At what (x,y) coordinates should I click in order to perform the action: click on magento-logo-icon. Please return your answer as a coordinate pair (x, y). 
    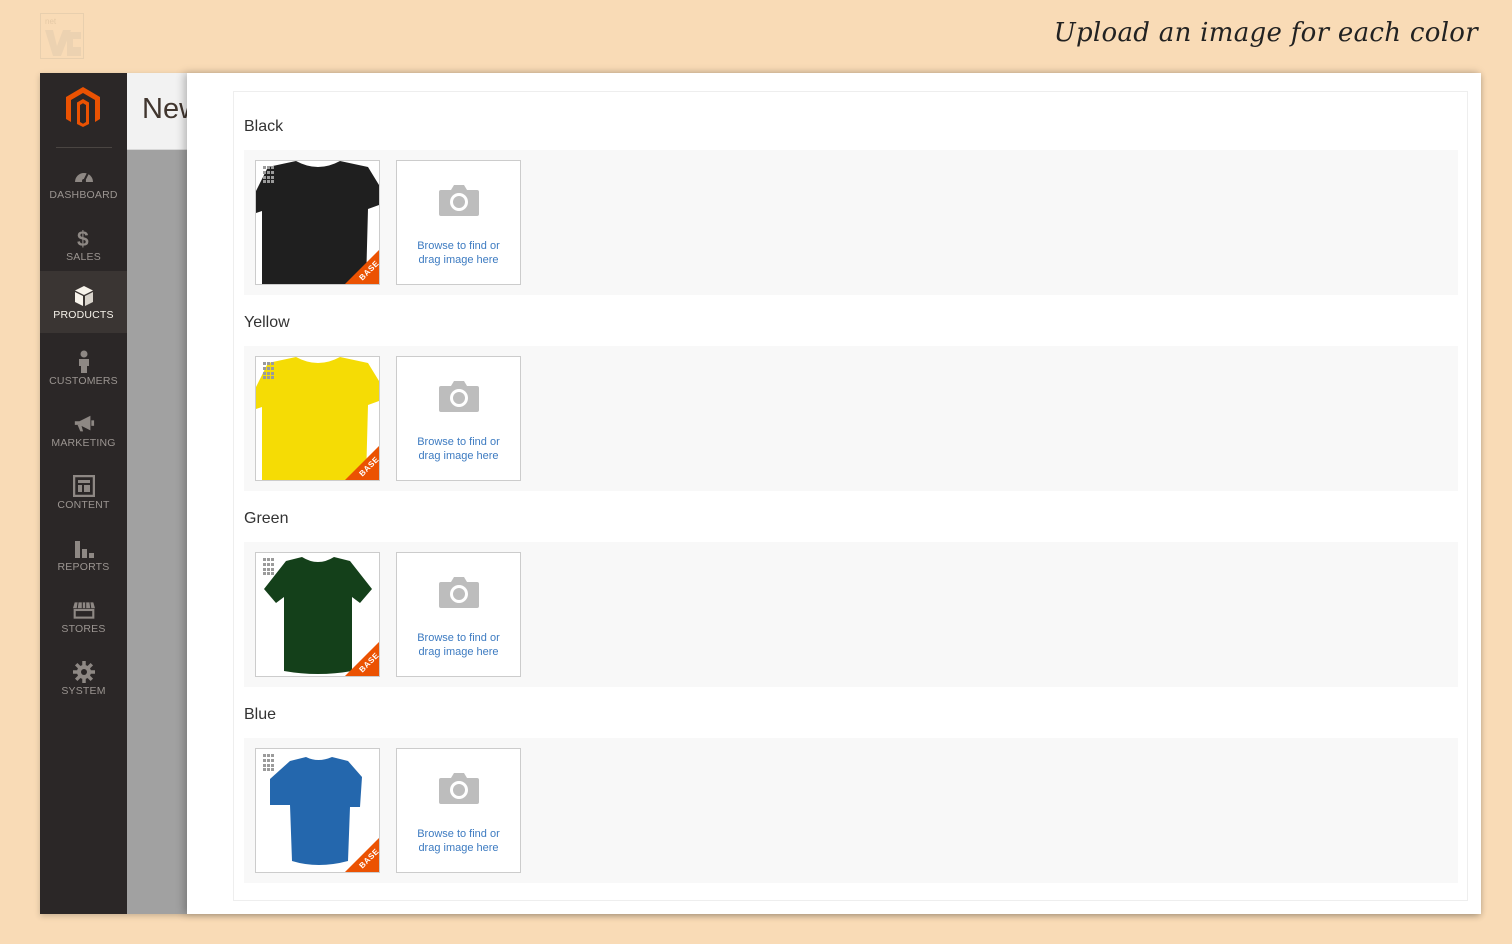
    Looking at the image, I should click on (83, 107).